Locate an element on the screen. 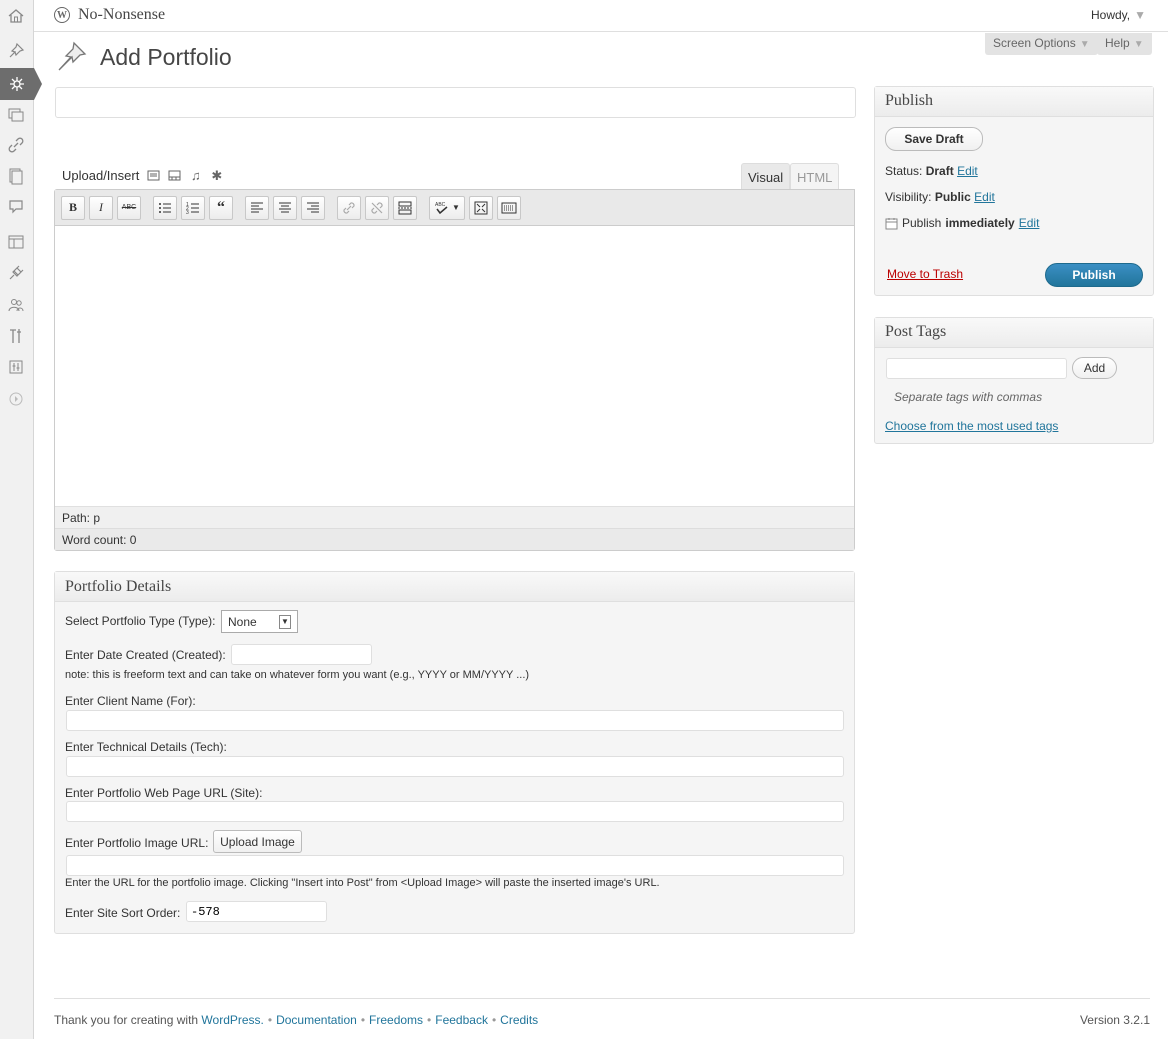  feedback-link: Feedback is located at coordinates (461, 1020).